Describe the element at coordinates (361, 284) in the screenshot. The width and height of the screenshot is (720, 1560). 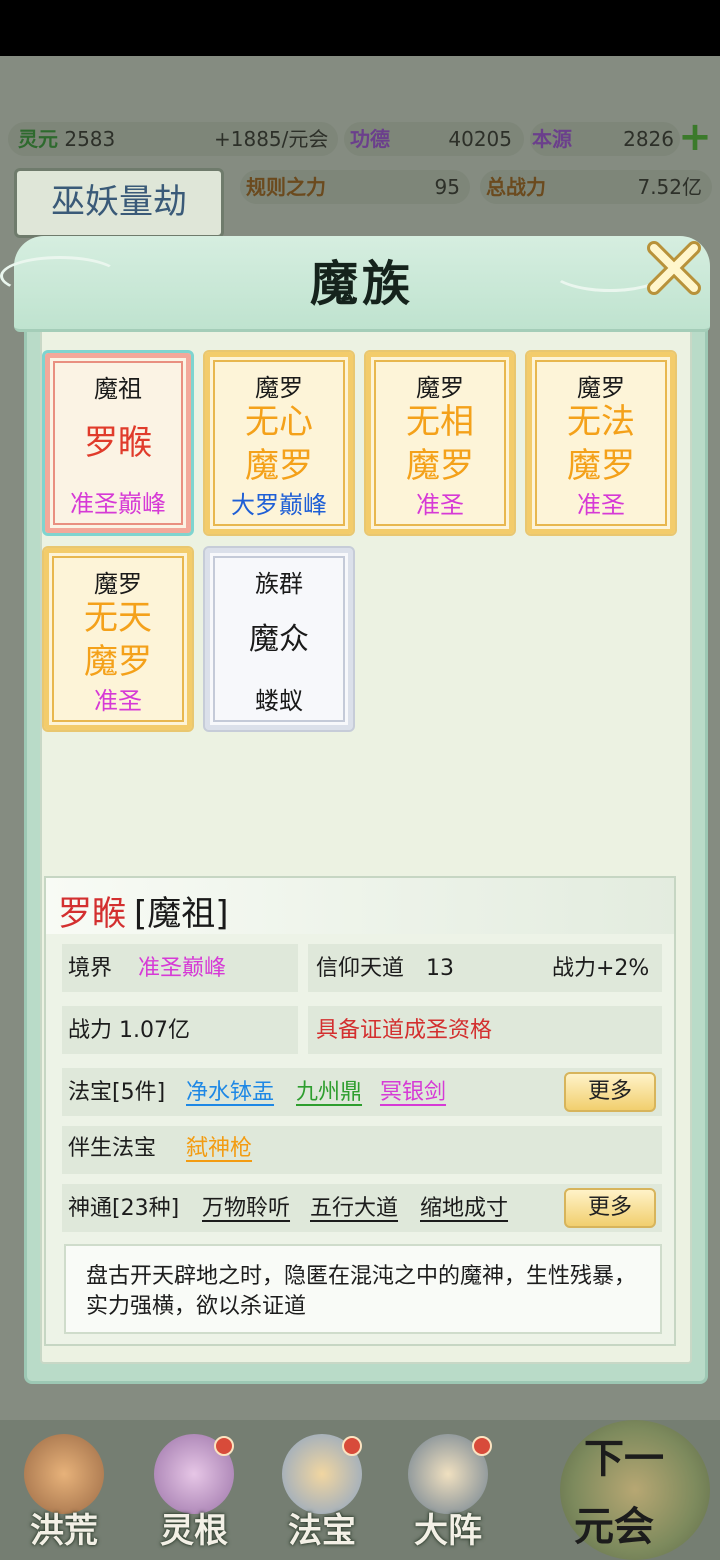
I see `modal-title: 魔族` at that location.